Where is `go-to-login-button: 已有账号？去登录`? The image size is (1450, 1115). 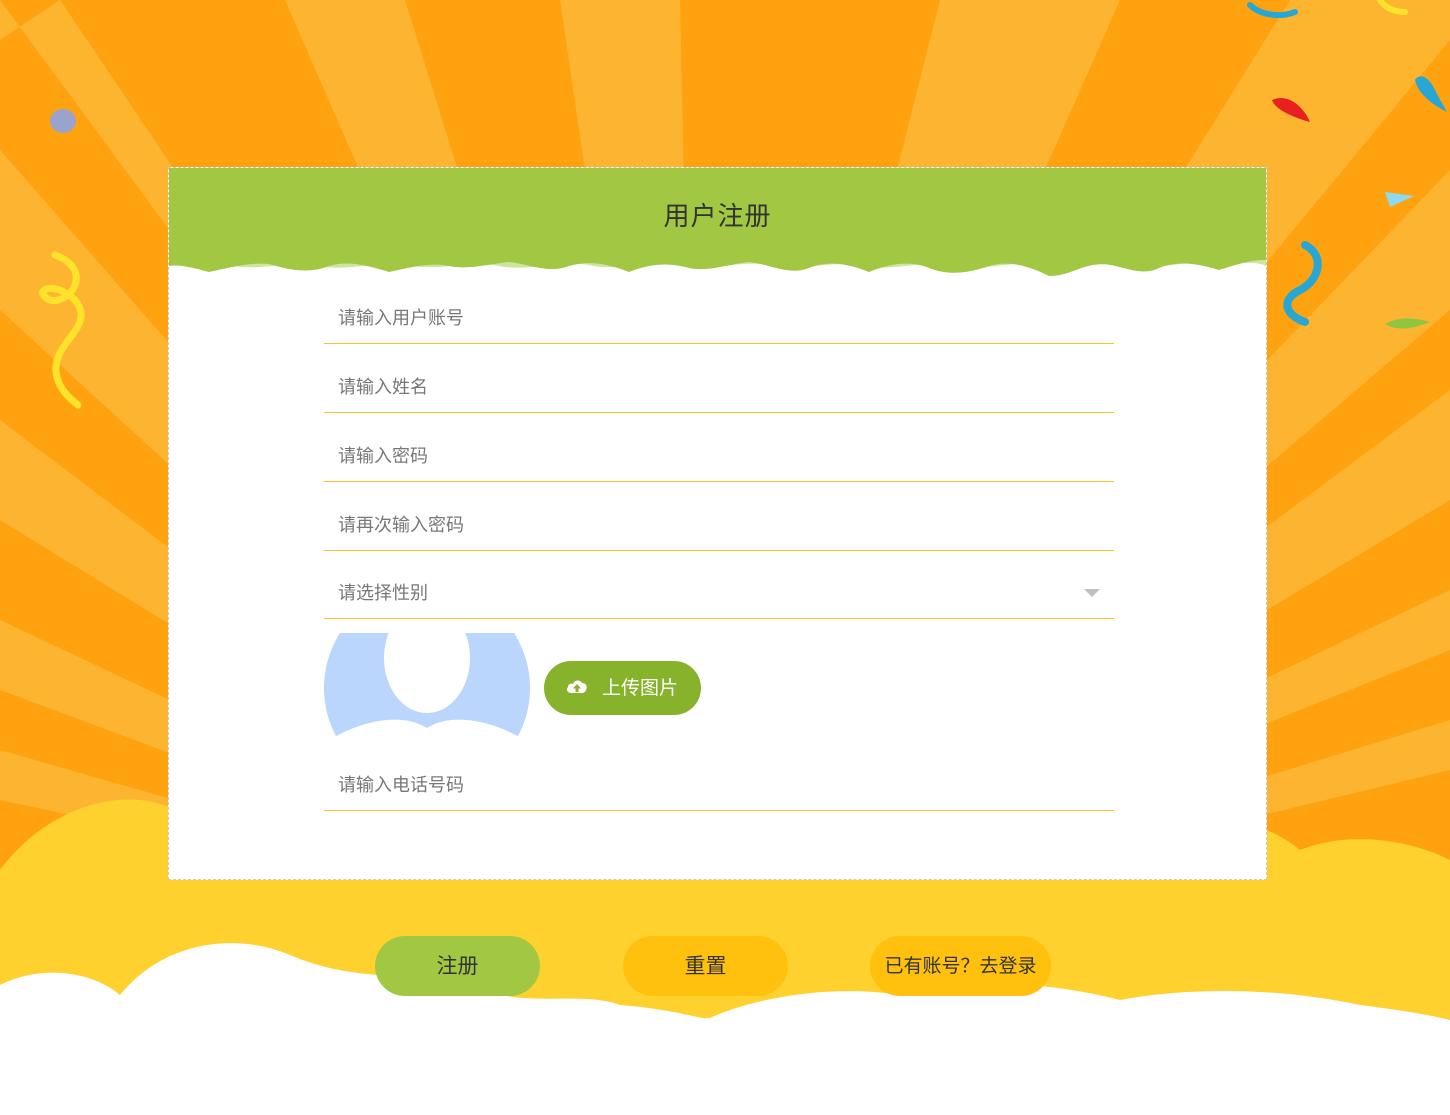 go-to-login-button: 已有账号？去登录 is located at coordinates (960, 966).